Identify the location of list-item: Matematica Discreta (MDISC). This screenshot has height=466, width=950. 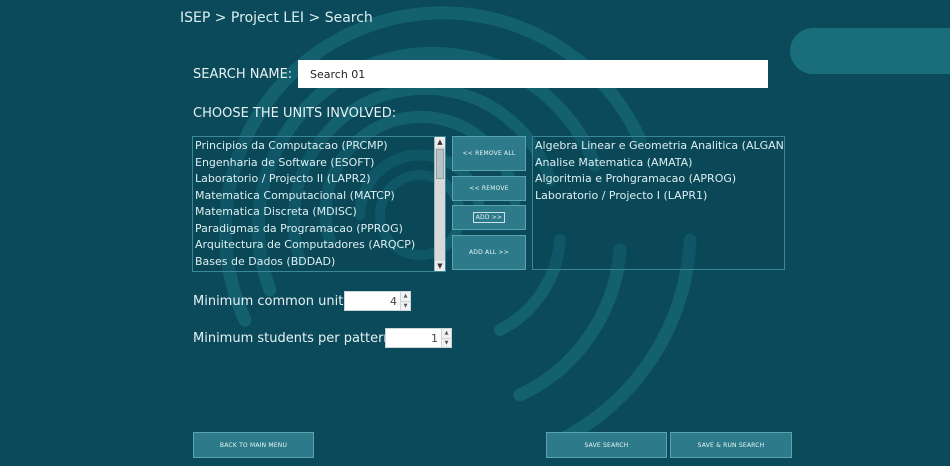
(319, 212).